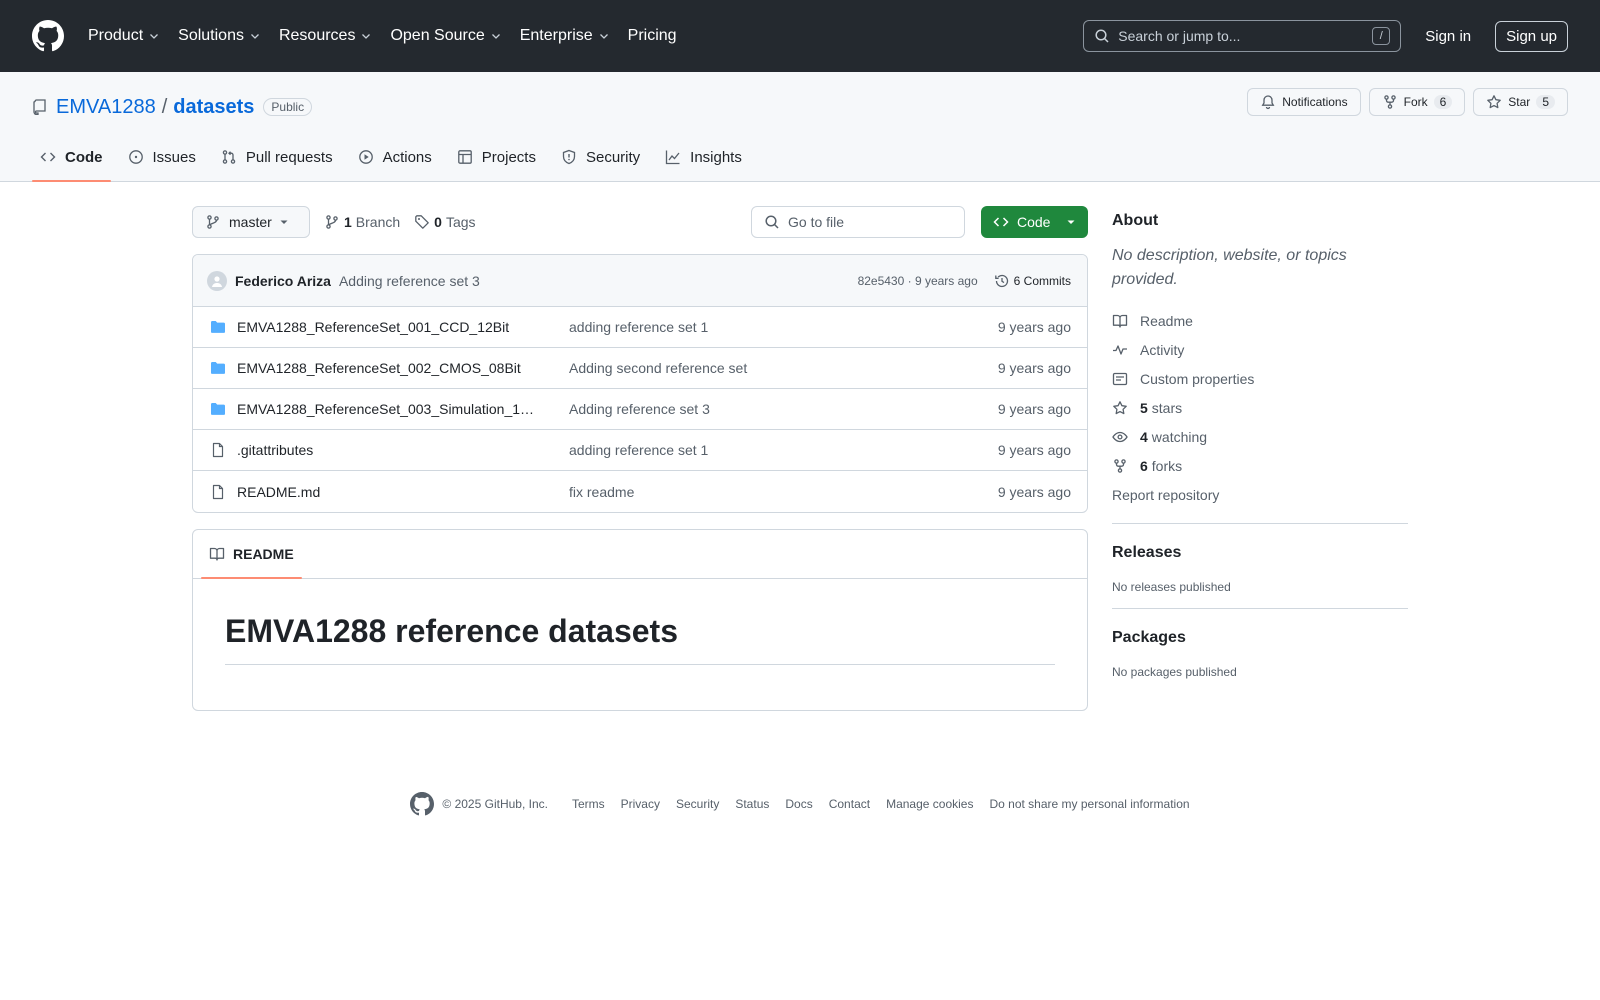  What do you see at coordinates (640, 804) in the screenshot?
I see `footer-link-privacy: Privacy` at bounding box center [640, 804].